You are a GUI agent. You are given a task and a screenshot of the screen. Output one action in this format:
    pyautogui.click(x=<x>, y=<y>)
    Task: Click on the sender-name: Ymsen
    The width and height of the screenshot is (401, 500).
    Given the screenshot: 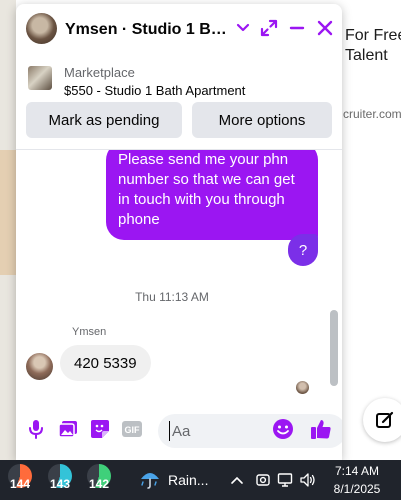 What is the action you would take?
    pyautogui.click(x=89, y=332)
    